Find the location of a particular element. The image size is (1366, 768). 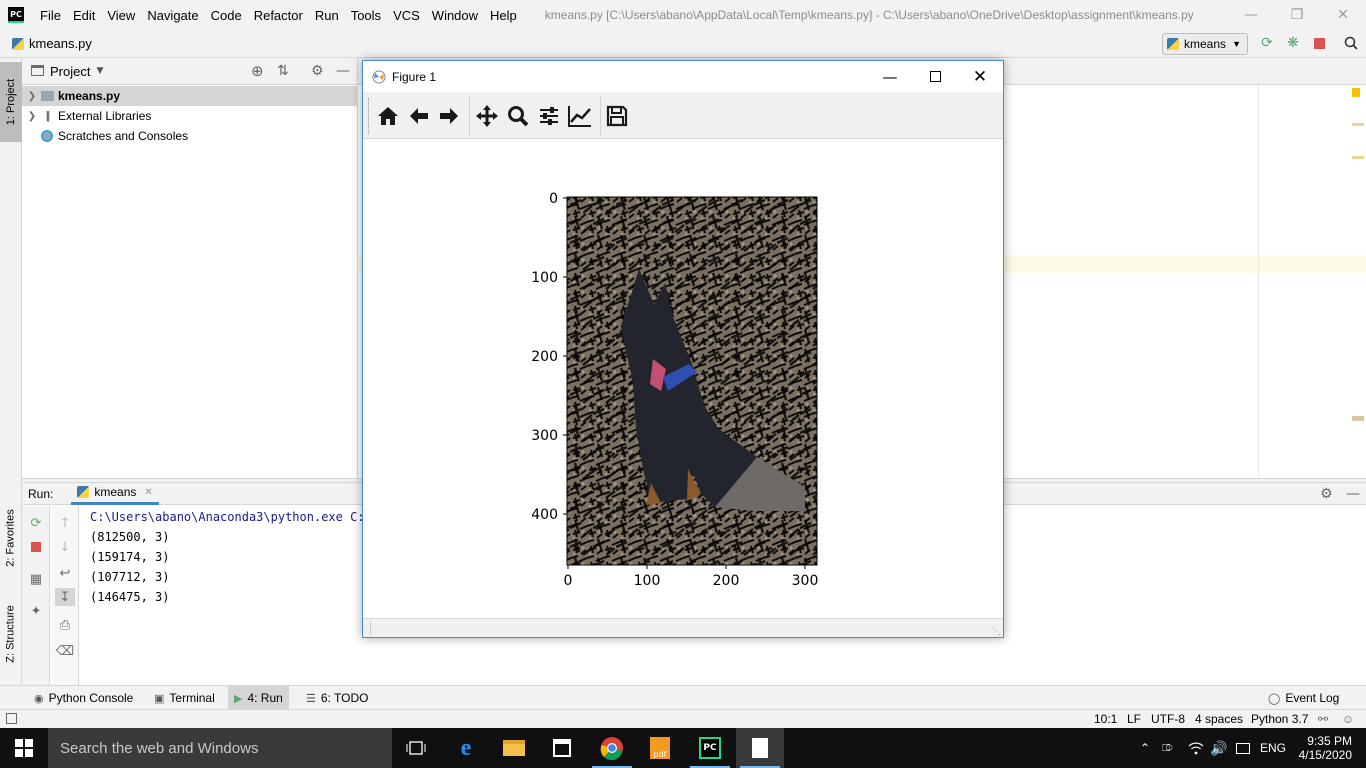

notification-message-icon is located at coordinates (1243, 748).